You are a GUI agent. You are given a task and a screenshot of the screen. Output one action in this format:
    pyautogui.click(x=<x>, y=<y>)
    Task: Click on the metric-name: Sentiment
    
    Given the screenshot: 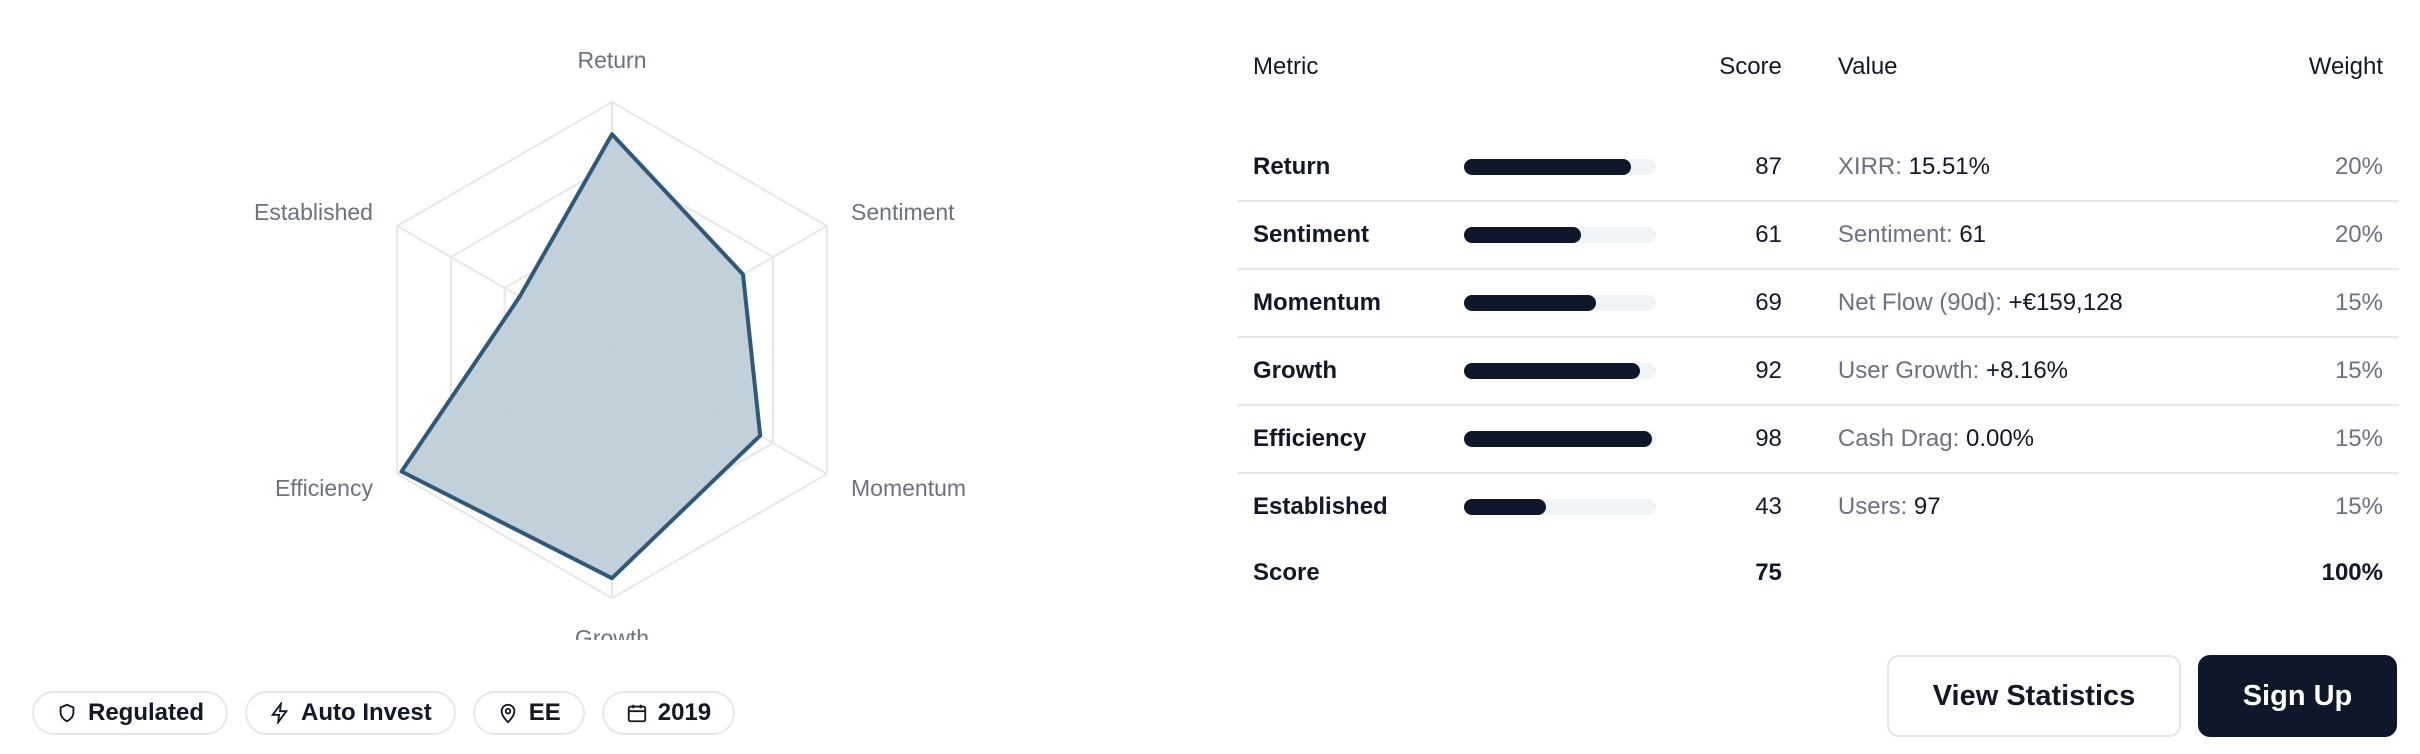 What is the action you would take?
    pyautogui.click(x=1311, y=234)
    